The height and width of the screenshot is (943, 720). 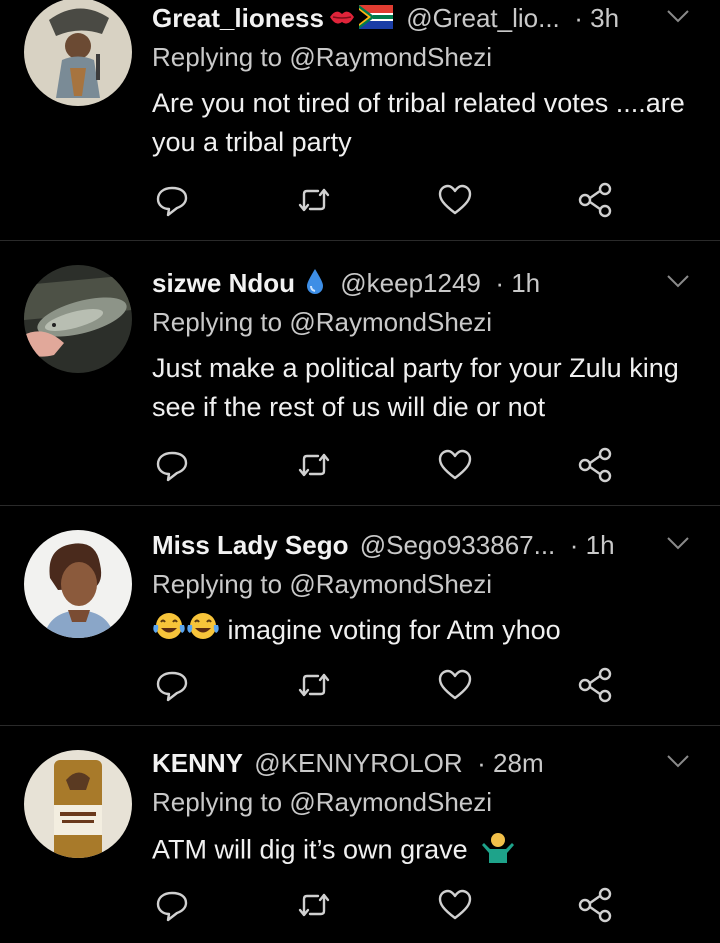 I want to click on south-africa-flag-emoji, so click(x=375, y=20).